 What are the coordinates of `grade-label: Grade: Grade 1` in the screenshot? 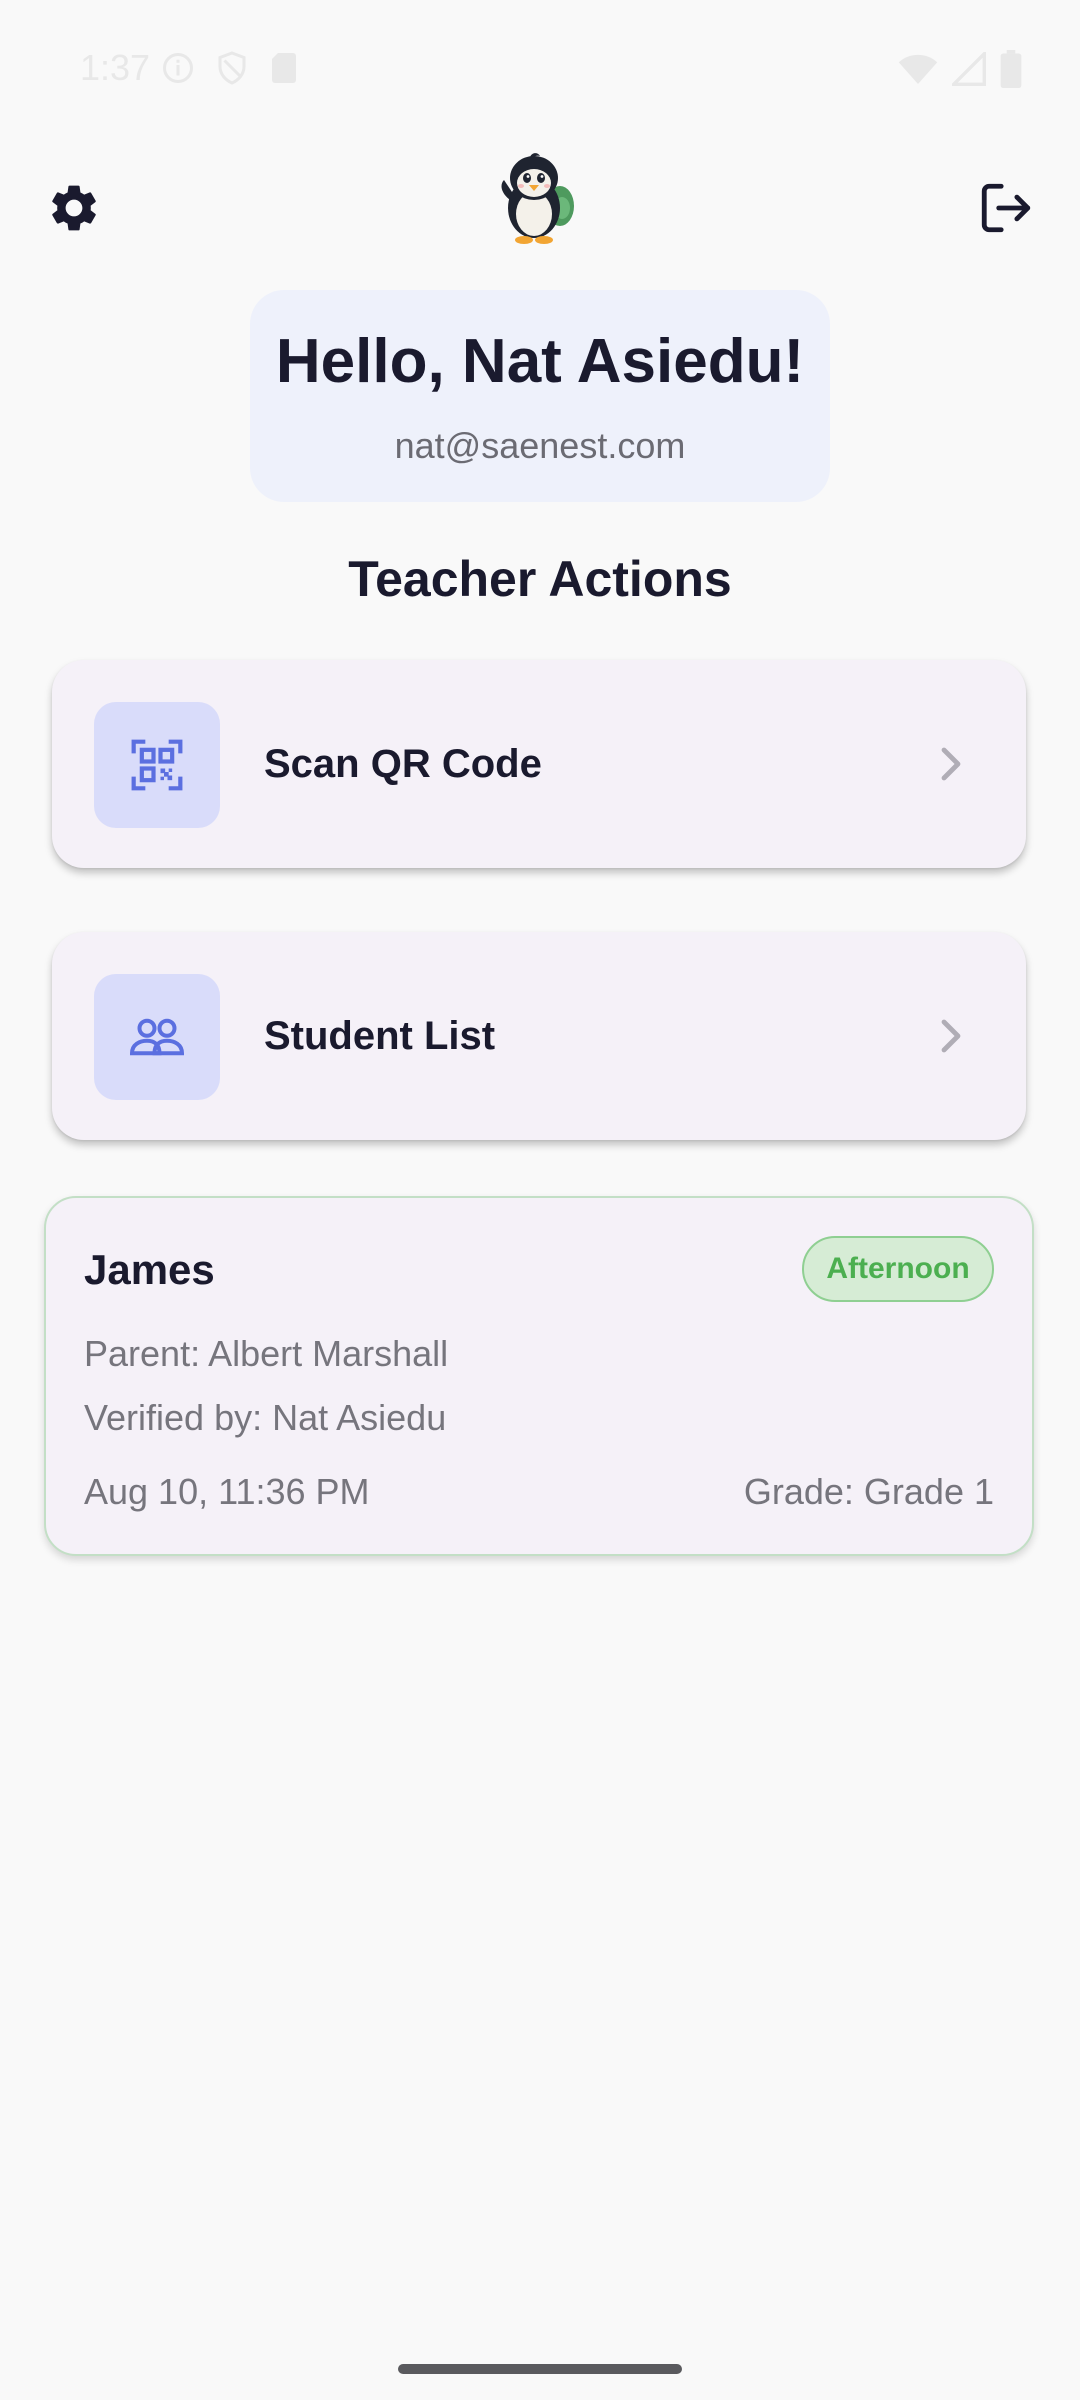 It's located at (868, 1491).